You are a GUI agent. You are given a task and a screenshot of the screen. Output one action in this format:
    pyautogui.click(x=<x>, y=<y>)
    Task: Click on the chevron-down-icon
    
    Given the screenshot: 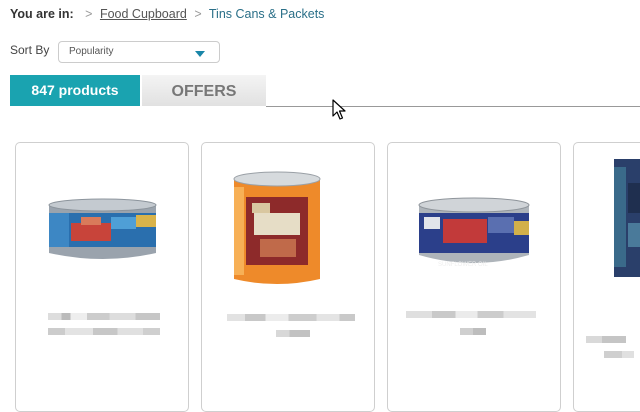 What is the action you would take?
    pyautogui.click(x=200, y=54)
    